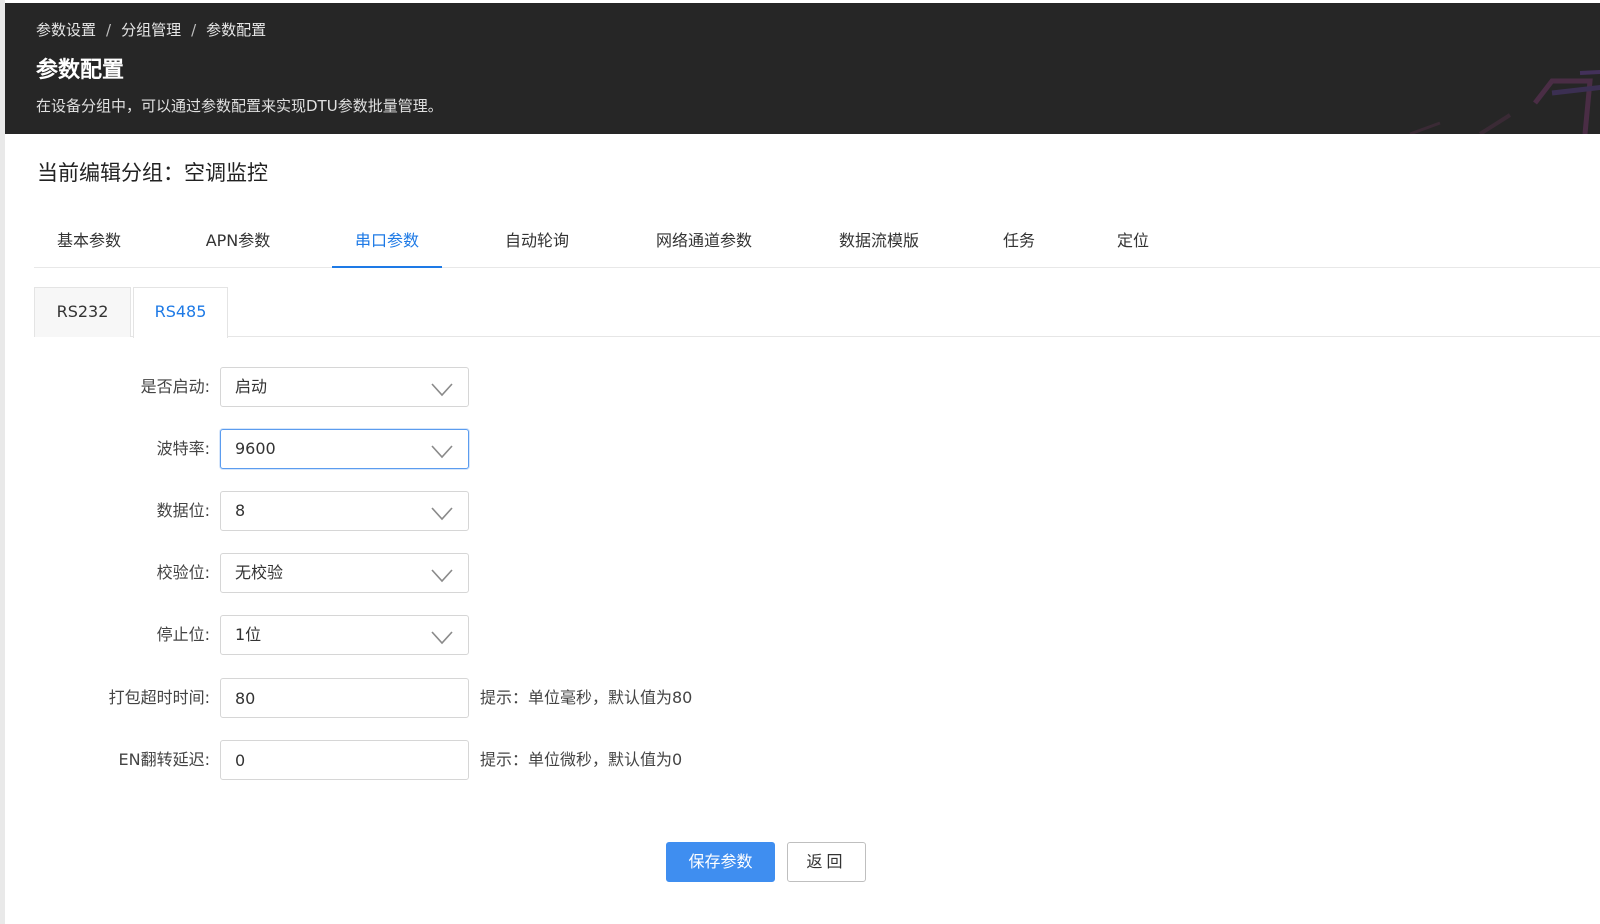 Image resolution: width=1600 pixels, height=924 pixels. I want to click on tab-basic-params: 基本参数, so click(89, 242).